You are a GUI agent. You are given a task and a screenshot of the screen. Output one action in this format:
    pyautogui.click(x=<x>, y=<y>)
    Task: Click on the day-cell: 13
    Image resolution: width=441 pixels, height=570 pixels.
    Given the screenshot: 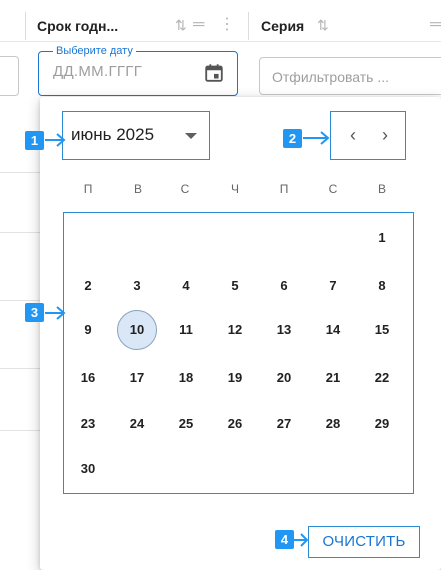 What is the action you would take?
    pyautogui.click(x=284, y=330)
    